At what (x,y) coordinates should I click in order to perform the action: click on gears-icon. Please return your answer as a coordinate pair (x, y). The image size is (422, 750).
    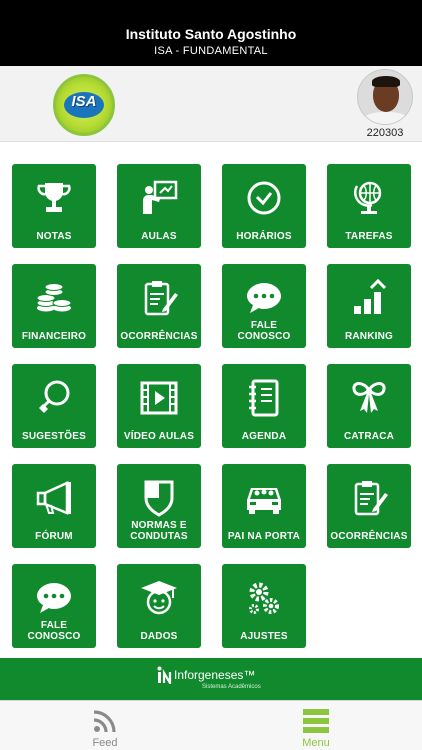
    Looking at the image, I should click on (264, 598).